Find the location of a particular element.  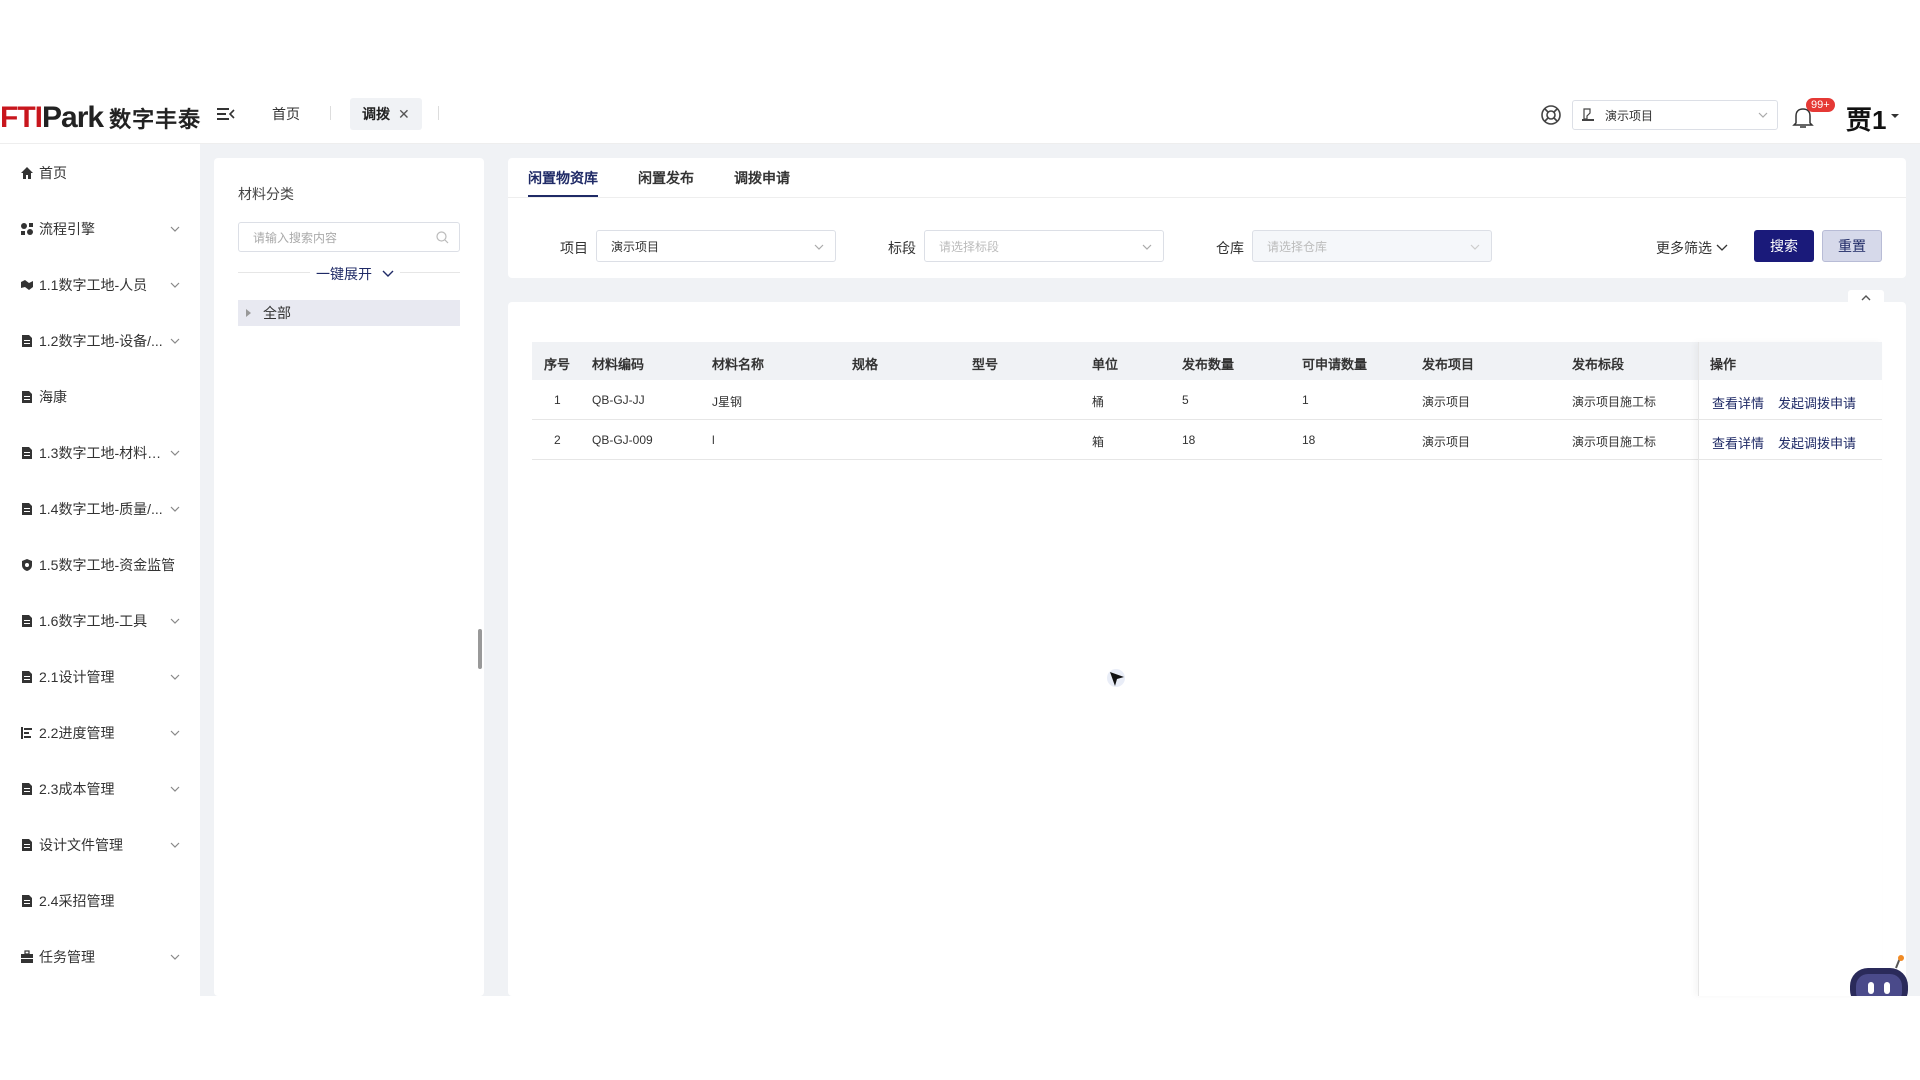

reset-button: 重置 is located at coordinates (1852, 246).